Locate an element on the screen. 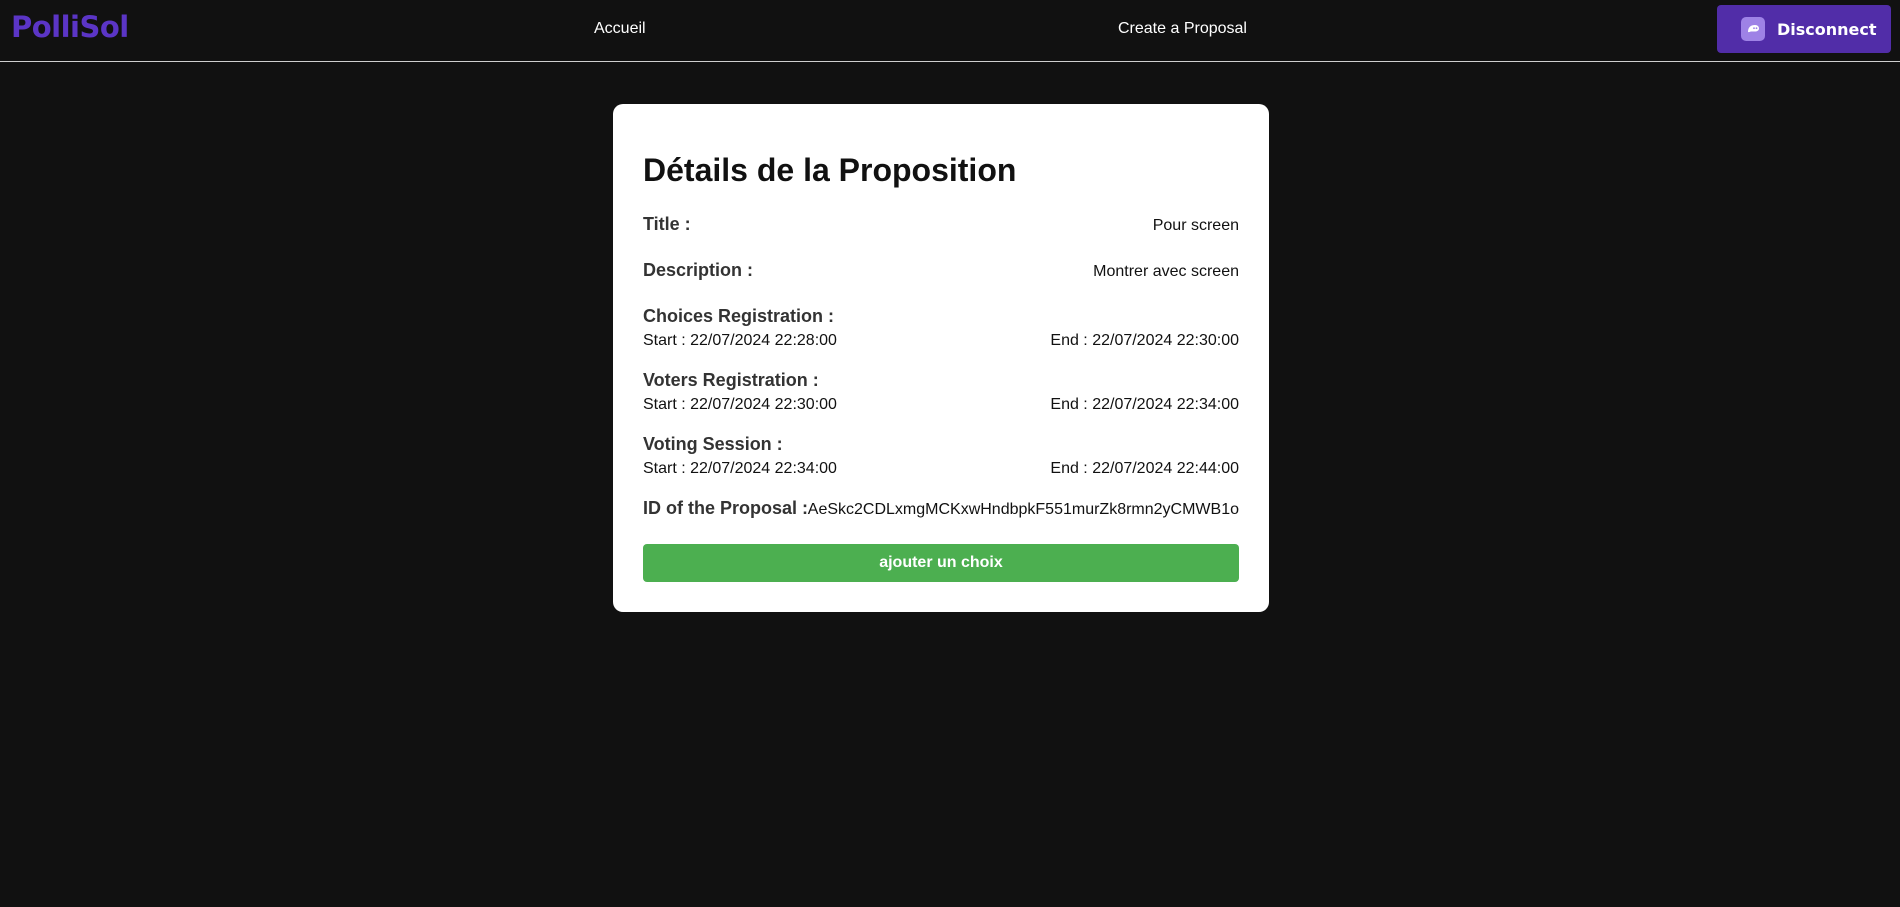  title-label: Title : is located at coordinates (667, 224).